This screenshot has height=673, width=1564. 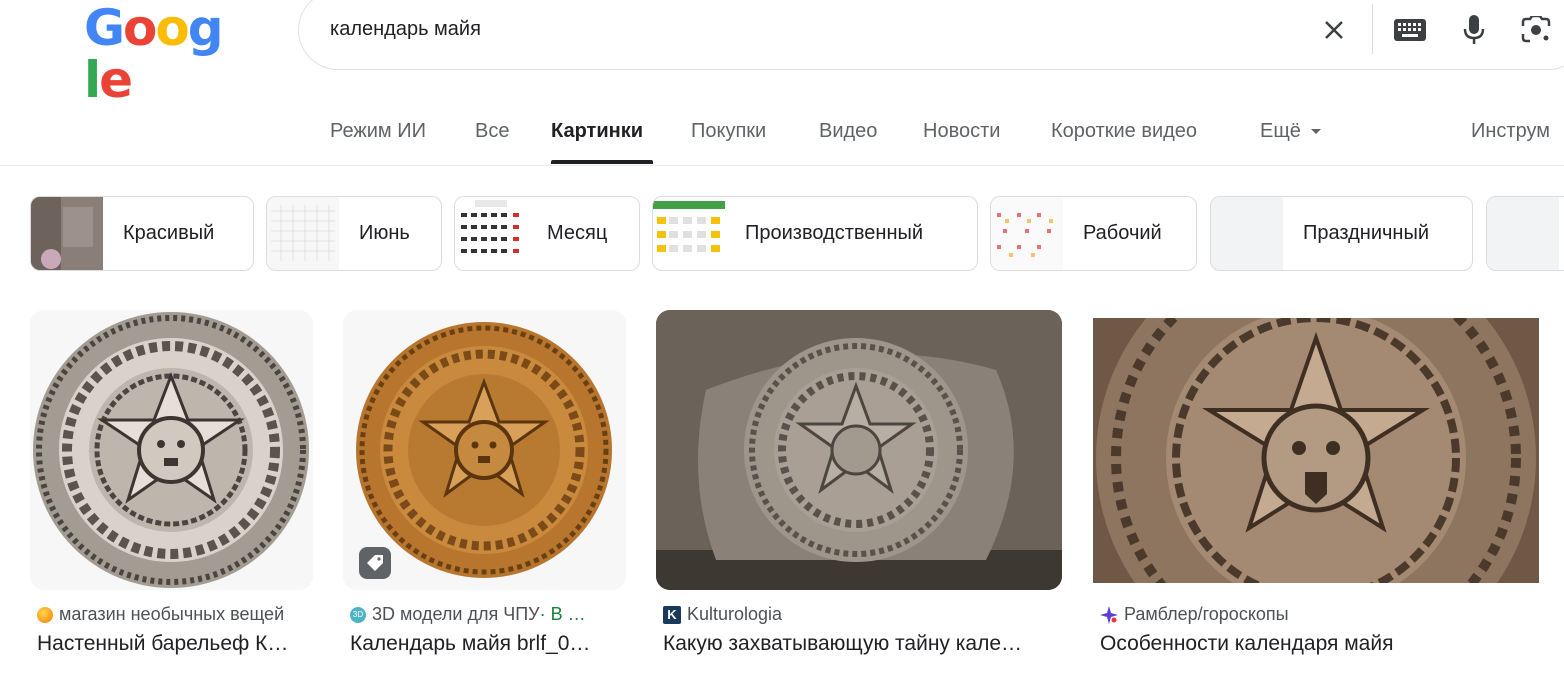 I want to click on microphone-icon, so click(x=1474, y=29).